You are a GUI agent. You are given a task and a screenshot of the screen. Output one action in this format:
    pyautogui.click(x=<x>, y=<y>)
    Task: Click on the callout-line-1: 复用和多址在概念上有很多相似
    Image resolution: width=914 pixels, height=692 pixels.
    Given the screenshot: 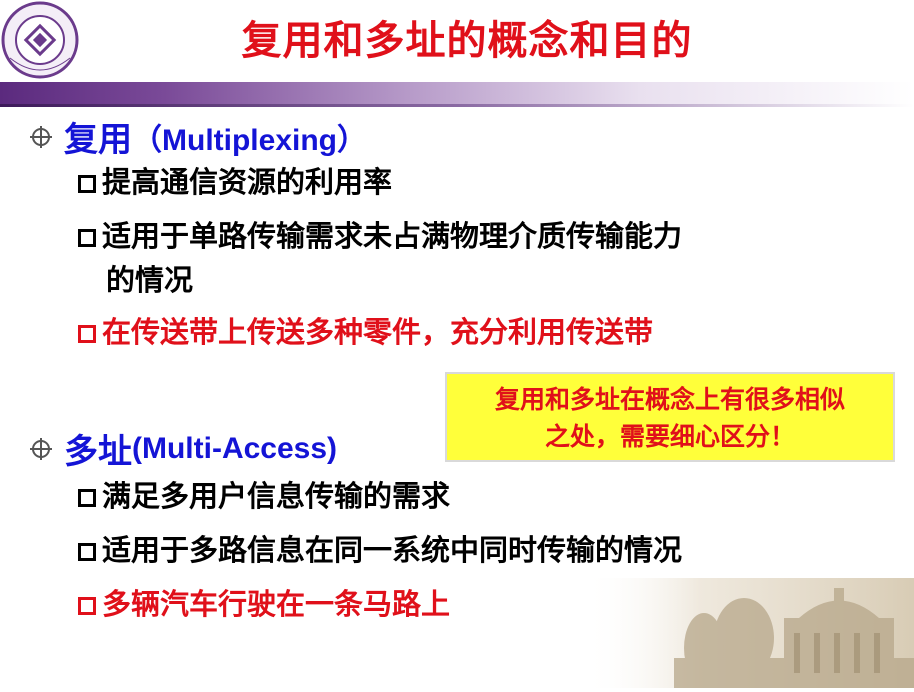 What is the action you would take?
    pyautogui.click(x=669, y=399)
    